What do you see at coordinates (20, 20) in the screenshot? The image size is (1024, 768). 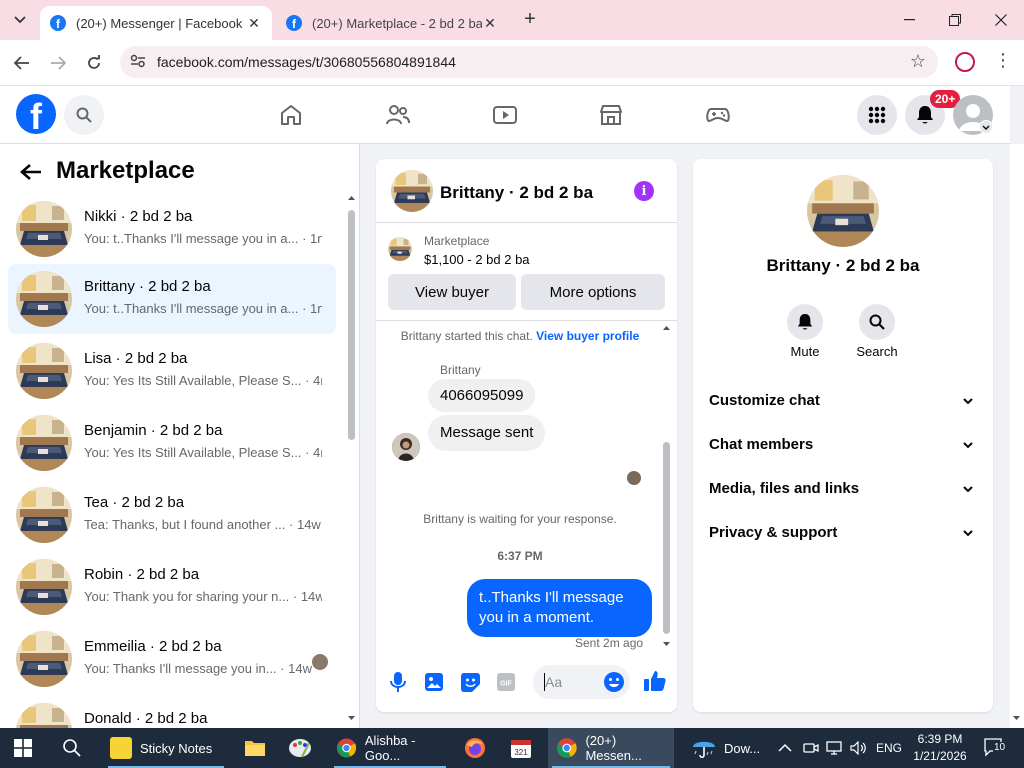 I see `tab-search-button` at bounding box center [20, 20].